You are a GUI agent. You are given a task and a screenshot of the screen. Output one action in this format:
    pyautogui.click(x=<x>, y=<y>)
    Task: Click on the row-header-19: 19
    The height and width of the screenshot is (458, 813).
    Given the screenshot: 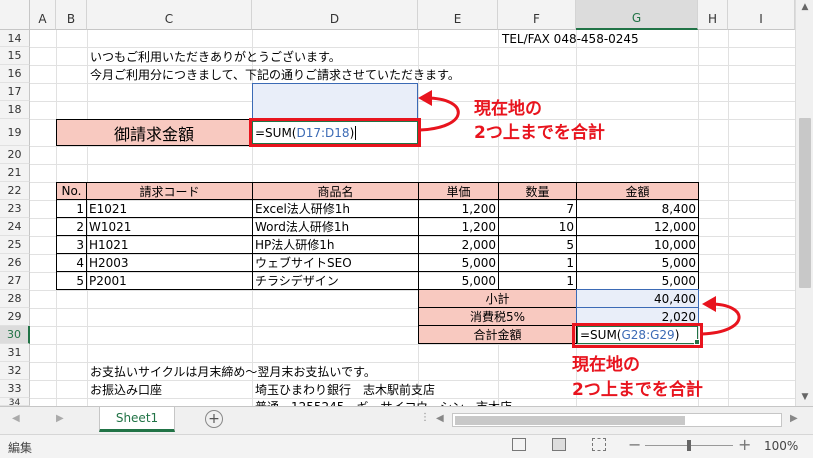 What is the action you would take?
    pyautogui.click(x=15, y=132)
    